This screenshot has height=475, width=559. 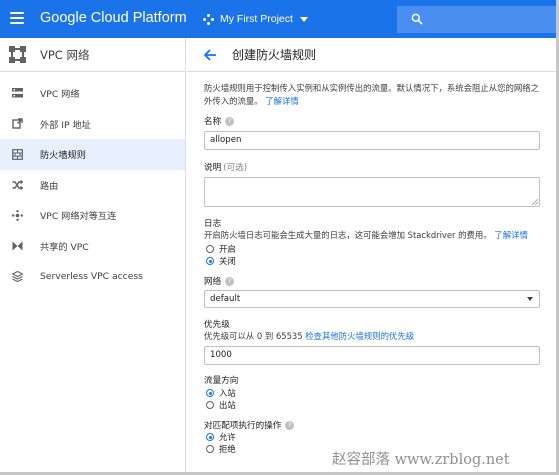 I want to click on project-name: My First Project, so click(x=256, y=19).